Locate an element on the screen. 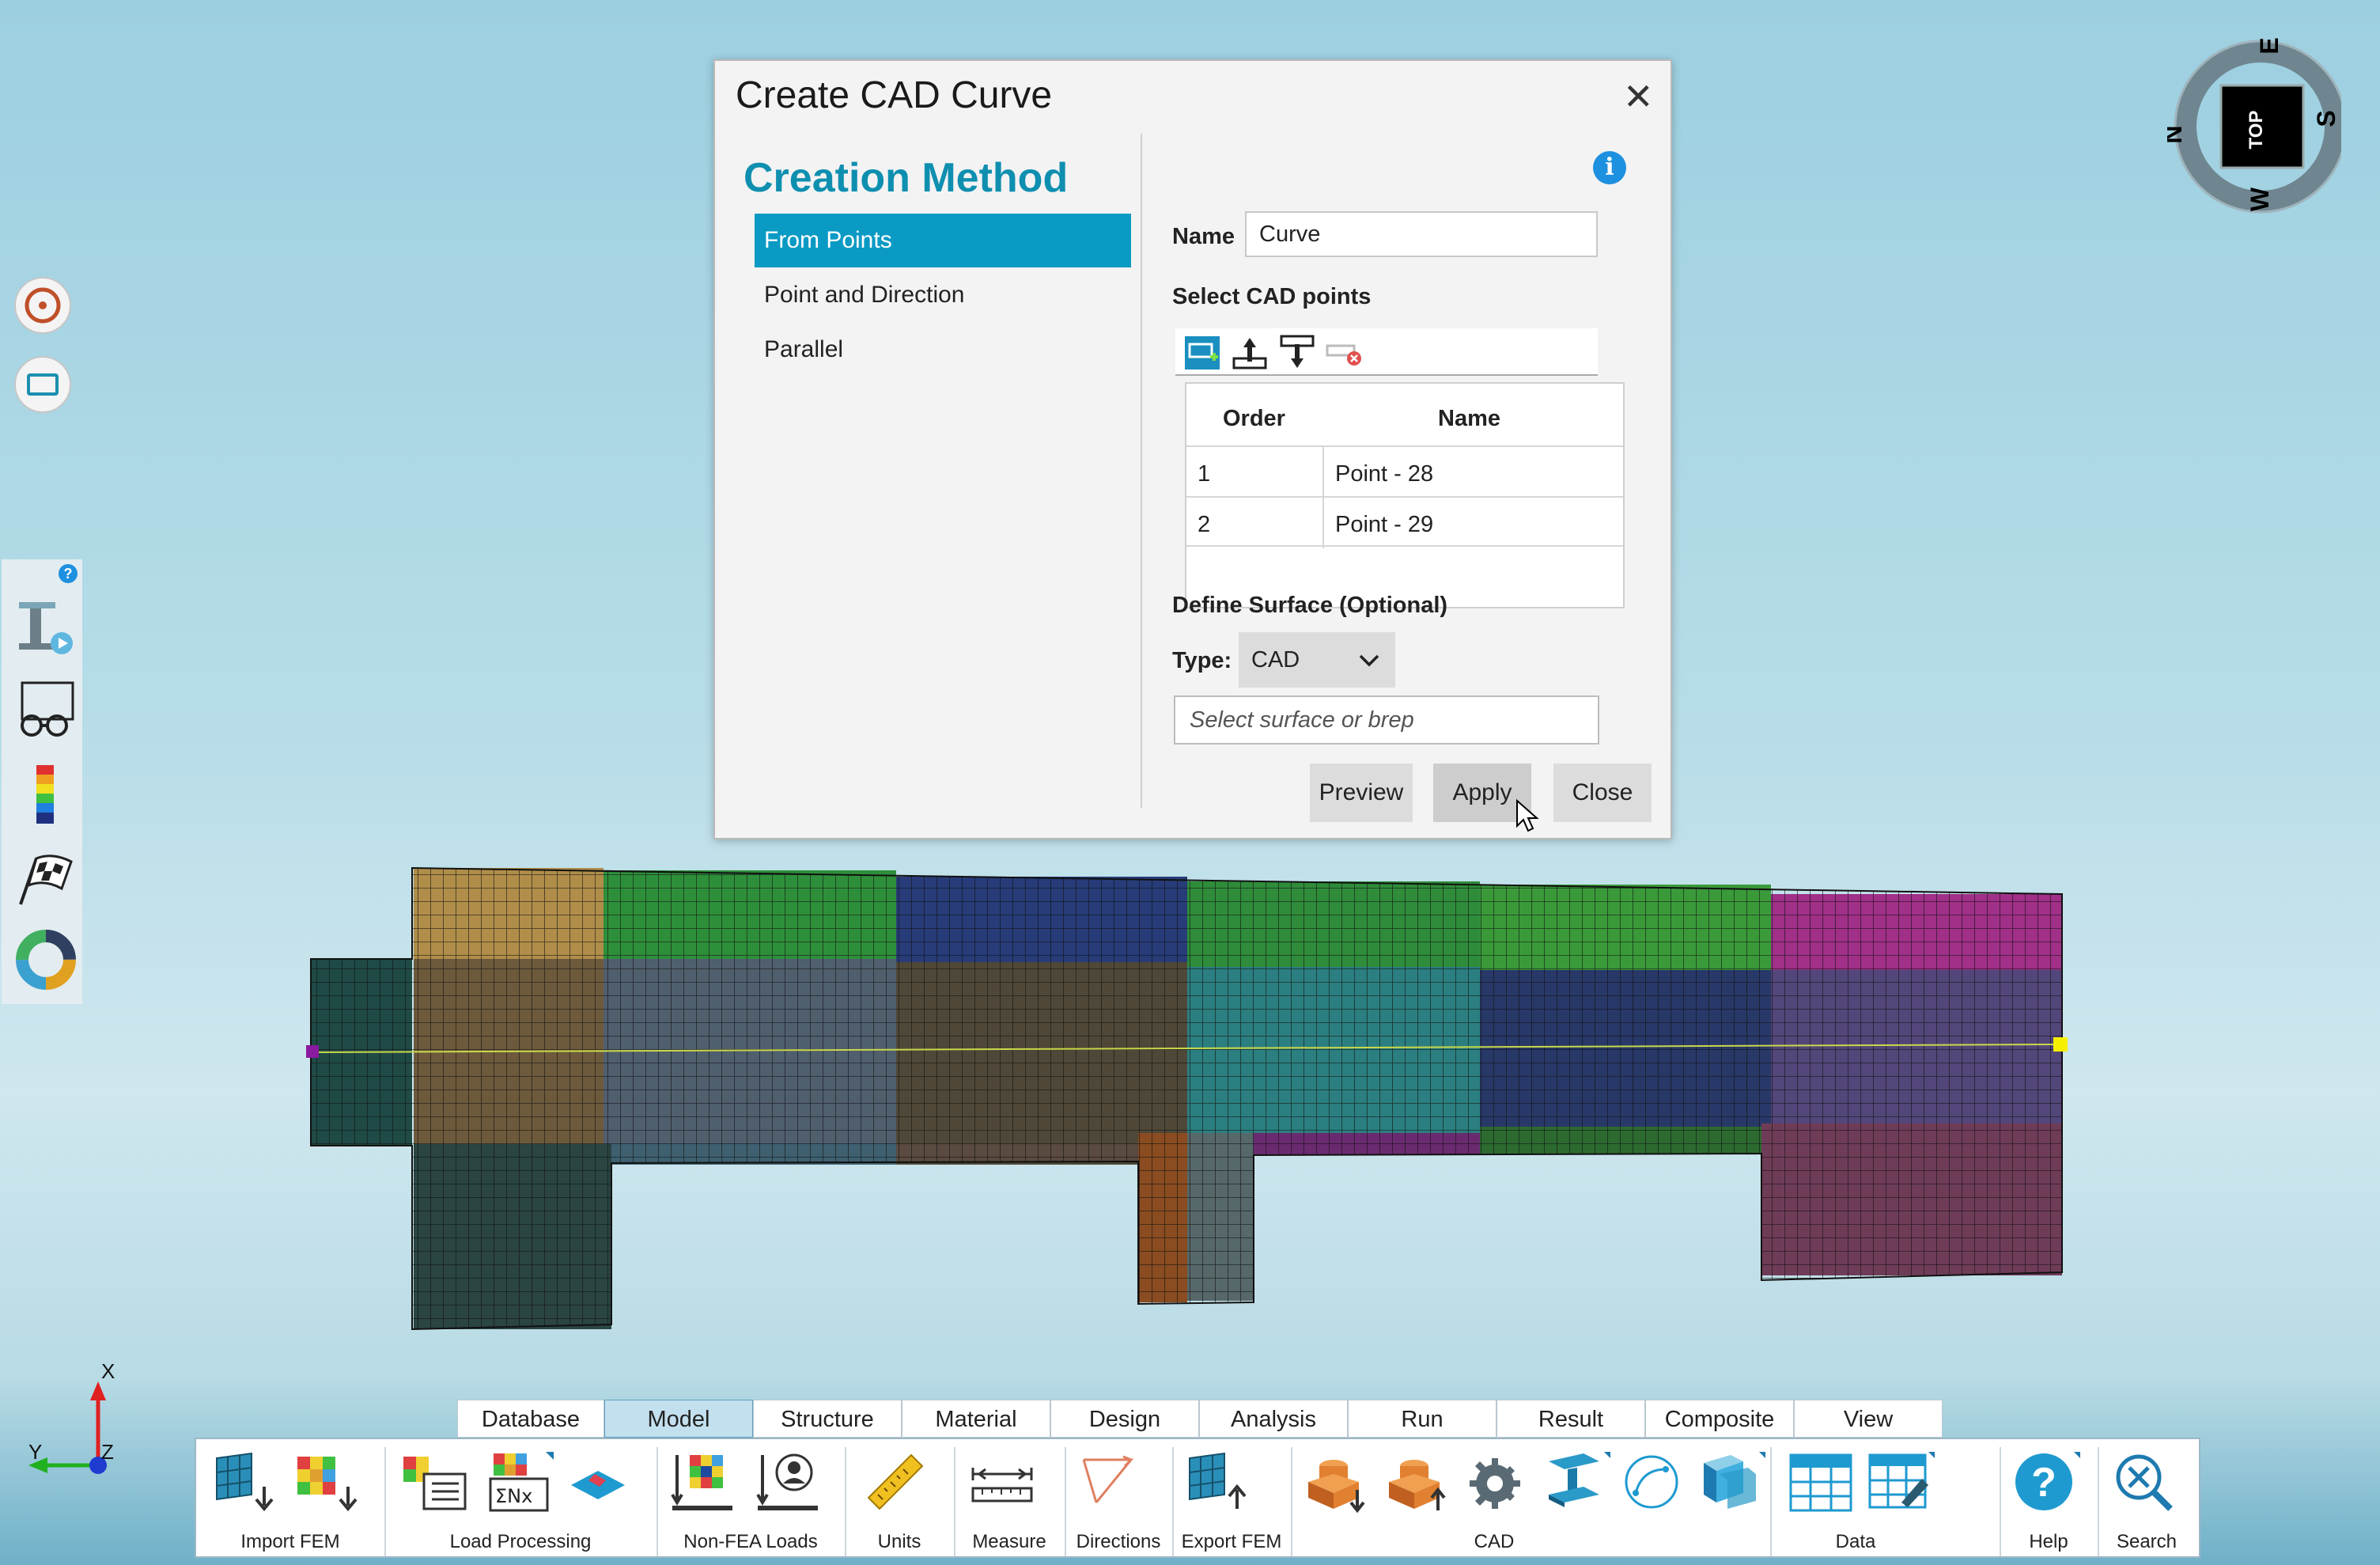  sum-nxe-icon: ΣNx is located at coordinates (521, 1484).